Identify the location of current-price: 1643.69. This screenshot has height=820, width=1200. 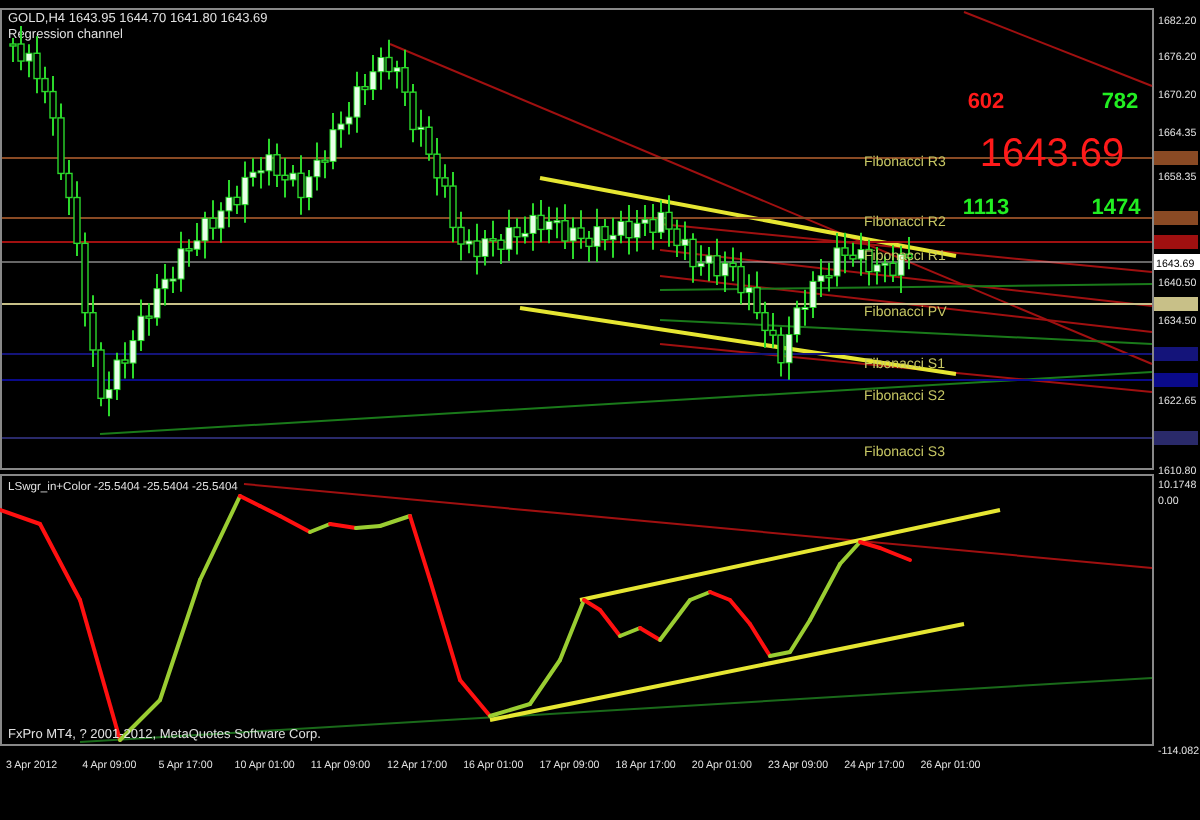
(1052, 154).